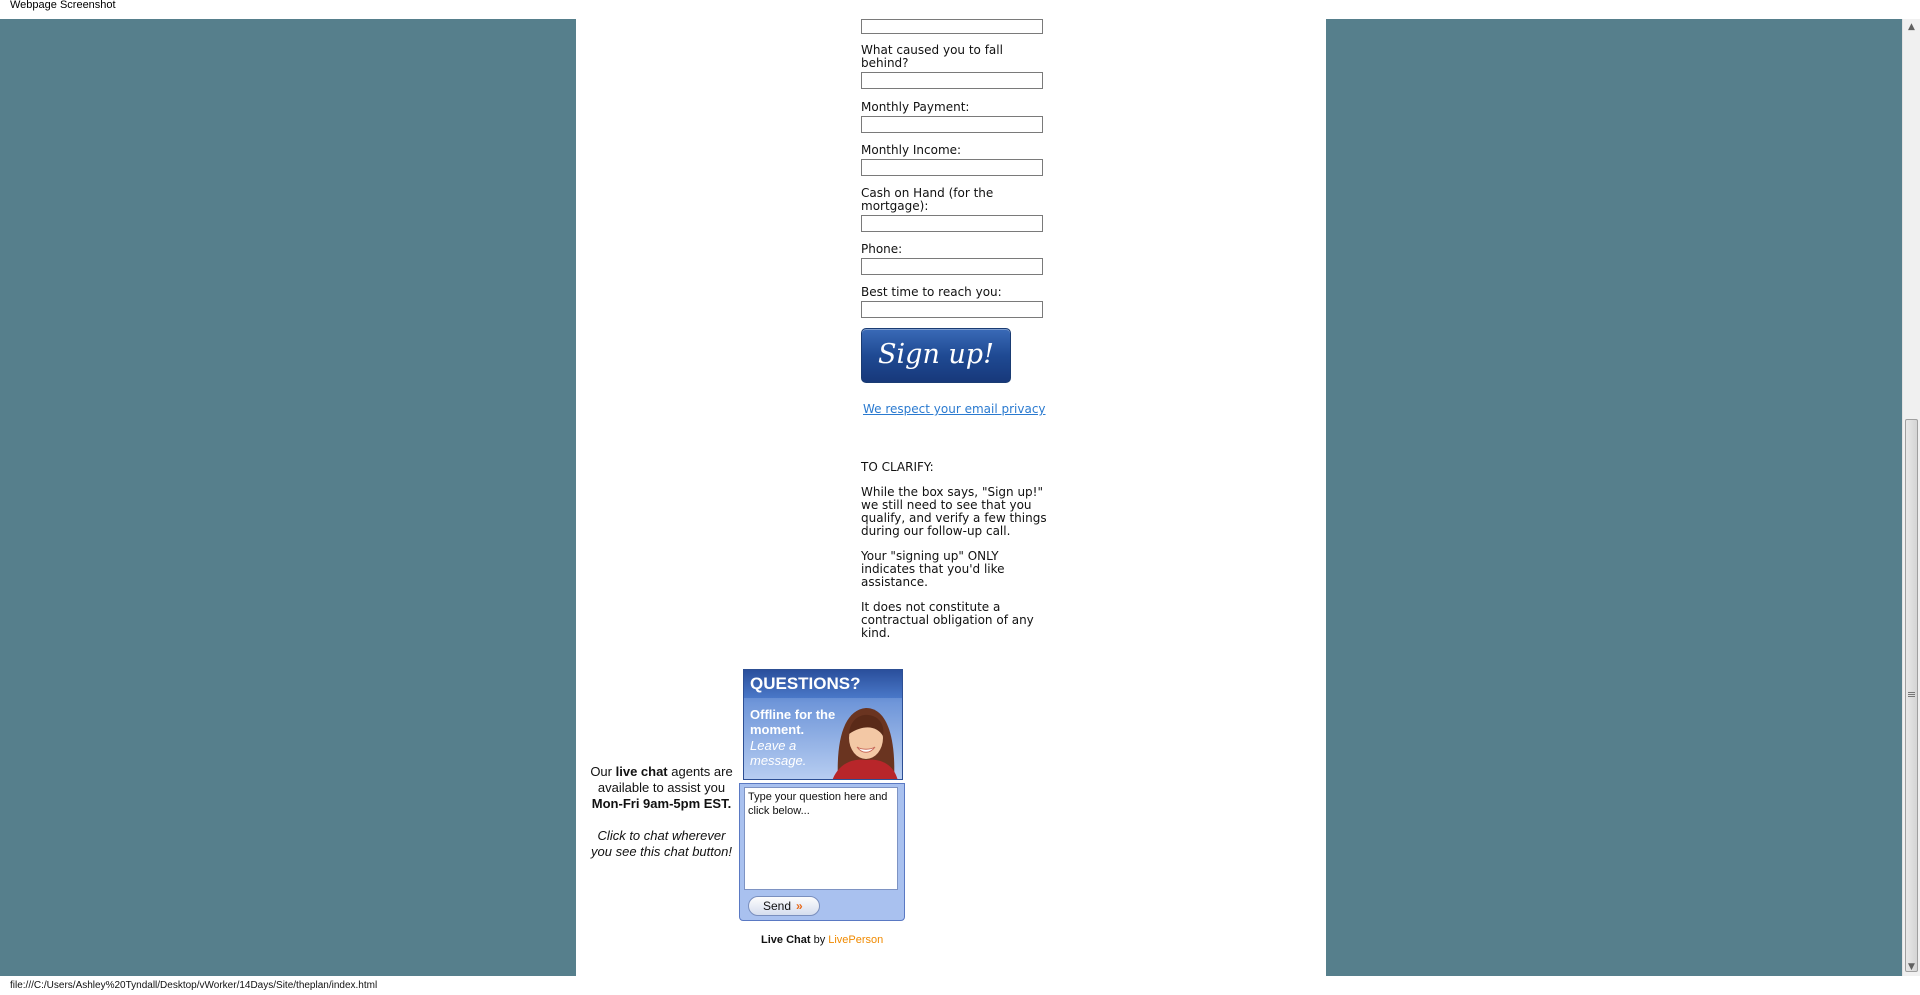 The width and height of the screenshot is (1920, 995). I want to click on send-button: Send », so click(784, 906).